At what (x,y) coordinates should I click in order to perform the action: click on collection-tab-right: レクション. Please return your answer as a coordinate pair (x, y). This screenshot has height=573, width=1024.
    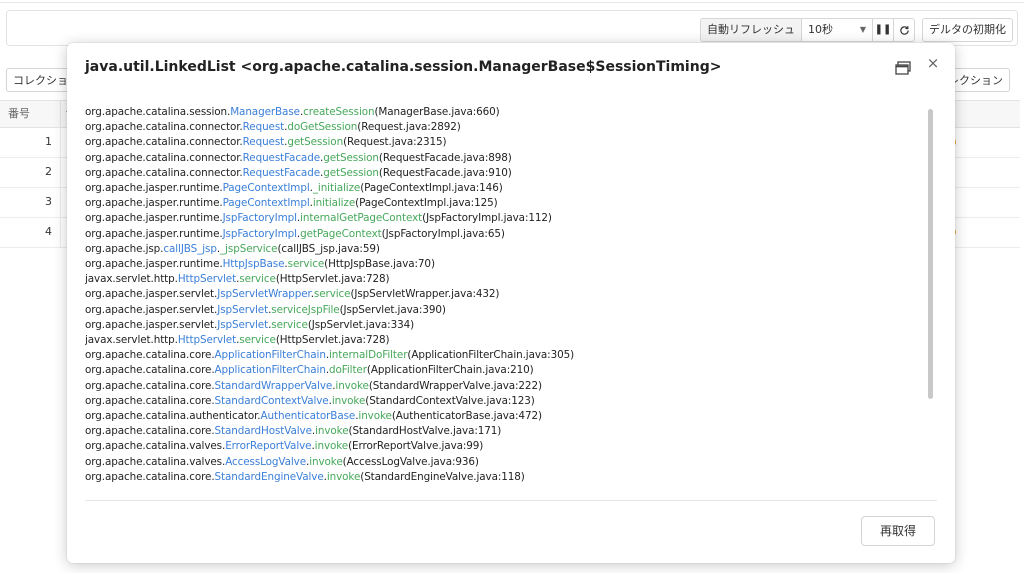
    Looking at the image, I should click on (981, 80).